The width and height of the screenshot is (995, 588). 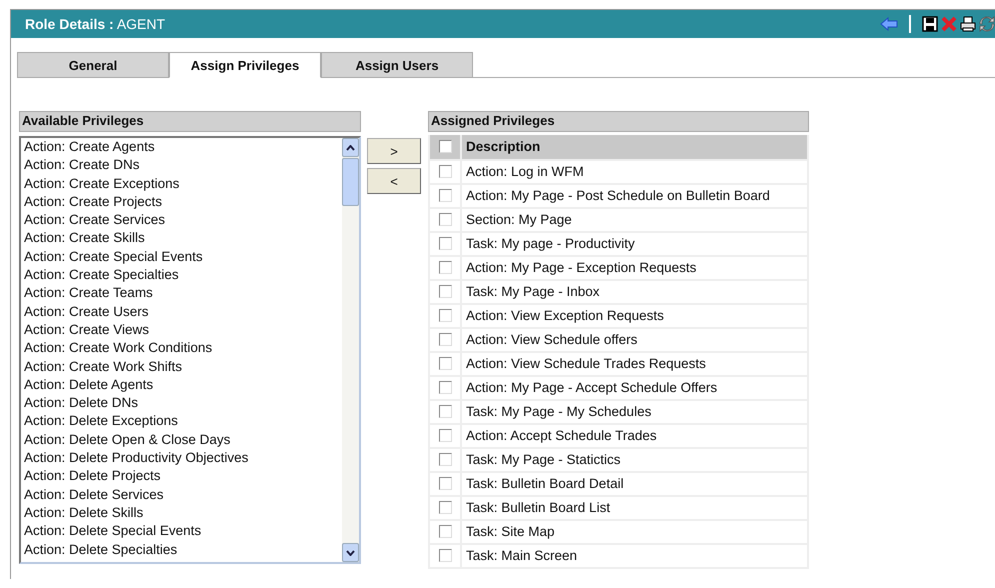 What do you see at coordinates (635, 245) in the screenshot?
I see `table-cell: Task: My page - Productivity` at bounding box center [635, 245].